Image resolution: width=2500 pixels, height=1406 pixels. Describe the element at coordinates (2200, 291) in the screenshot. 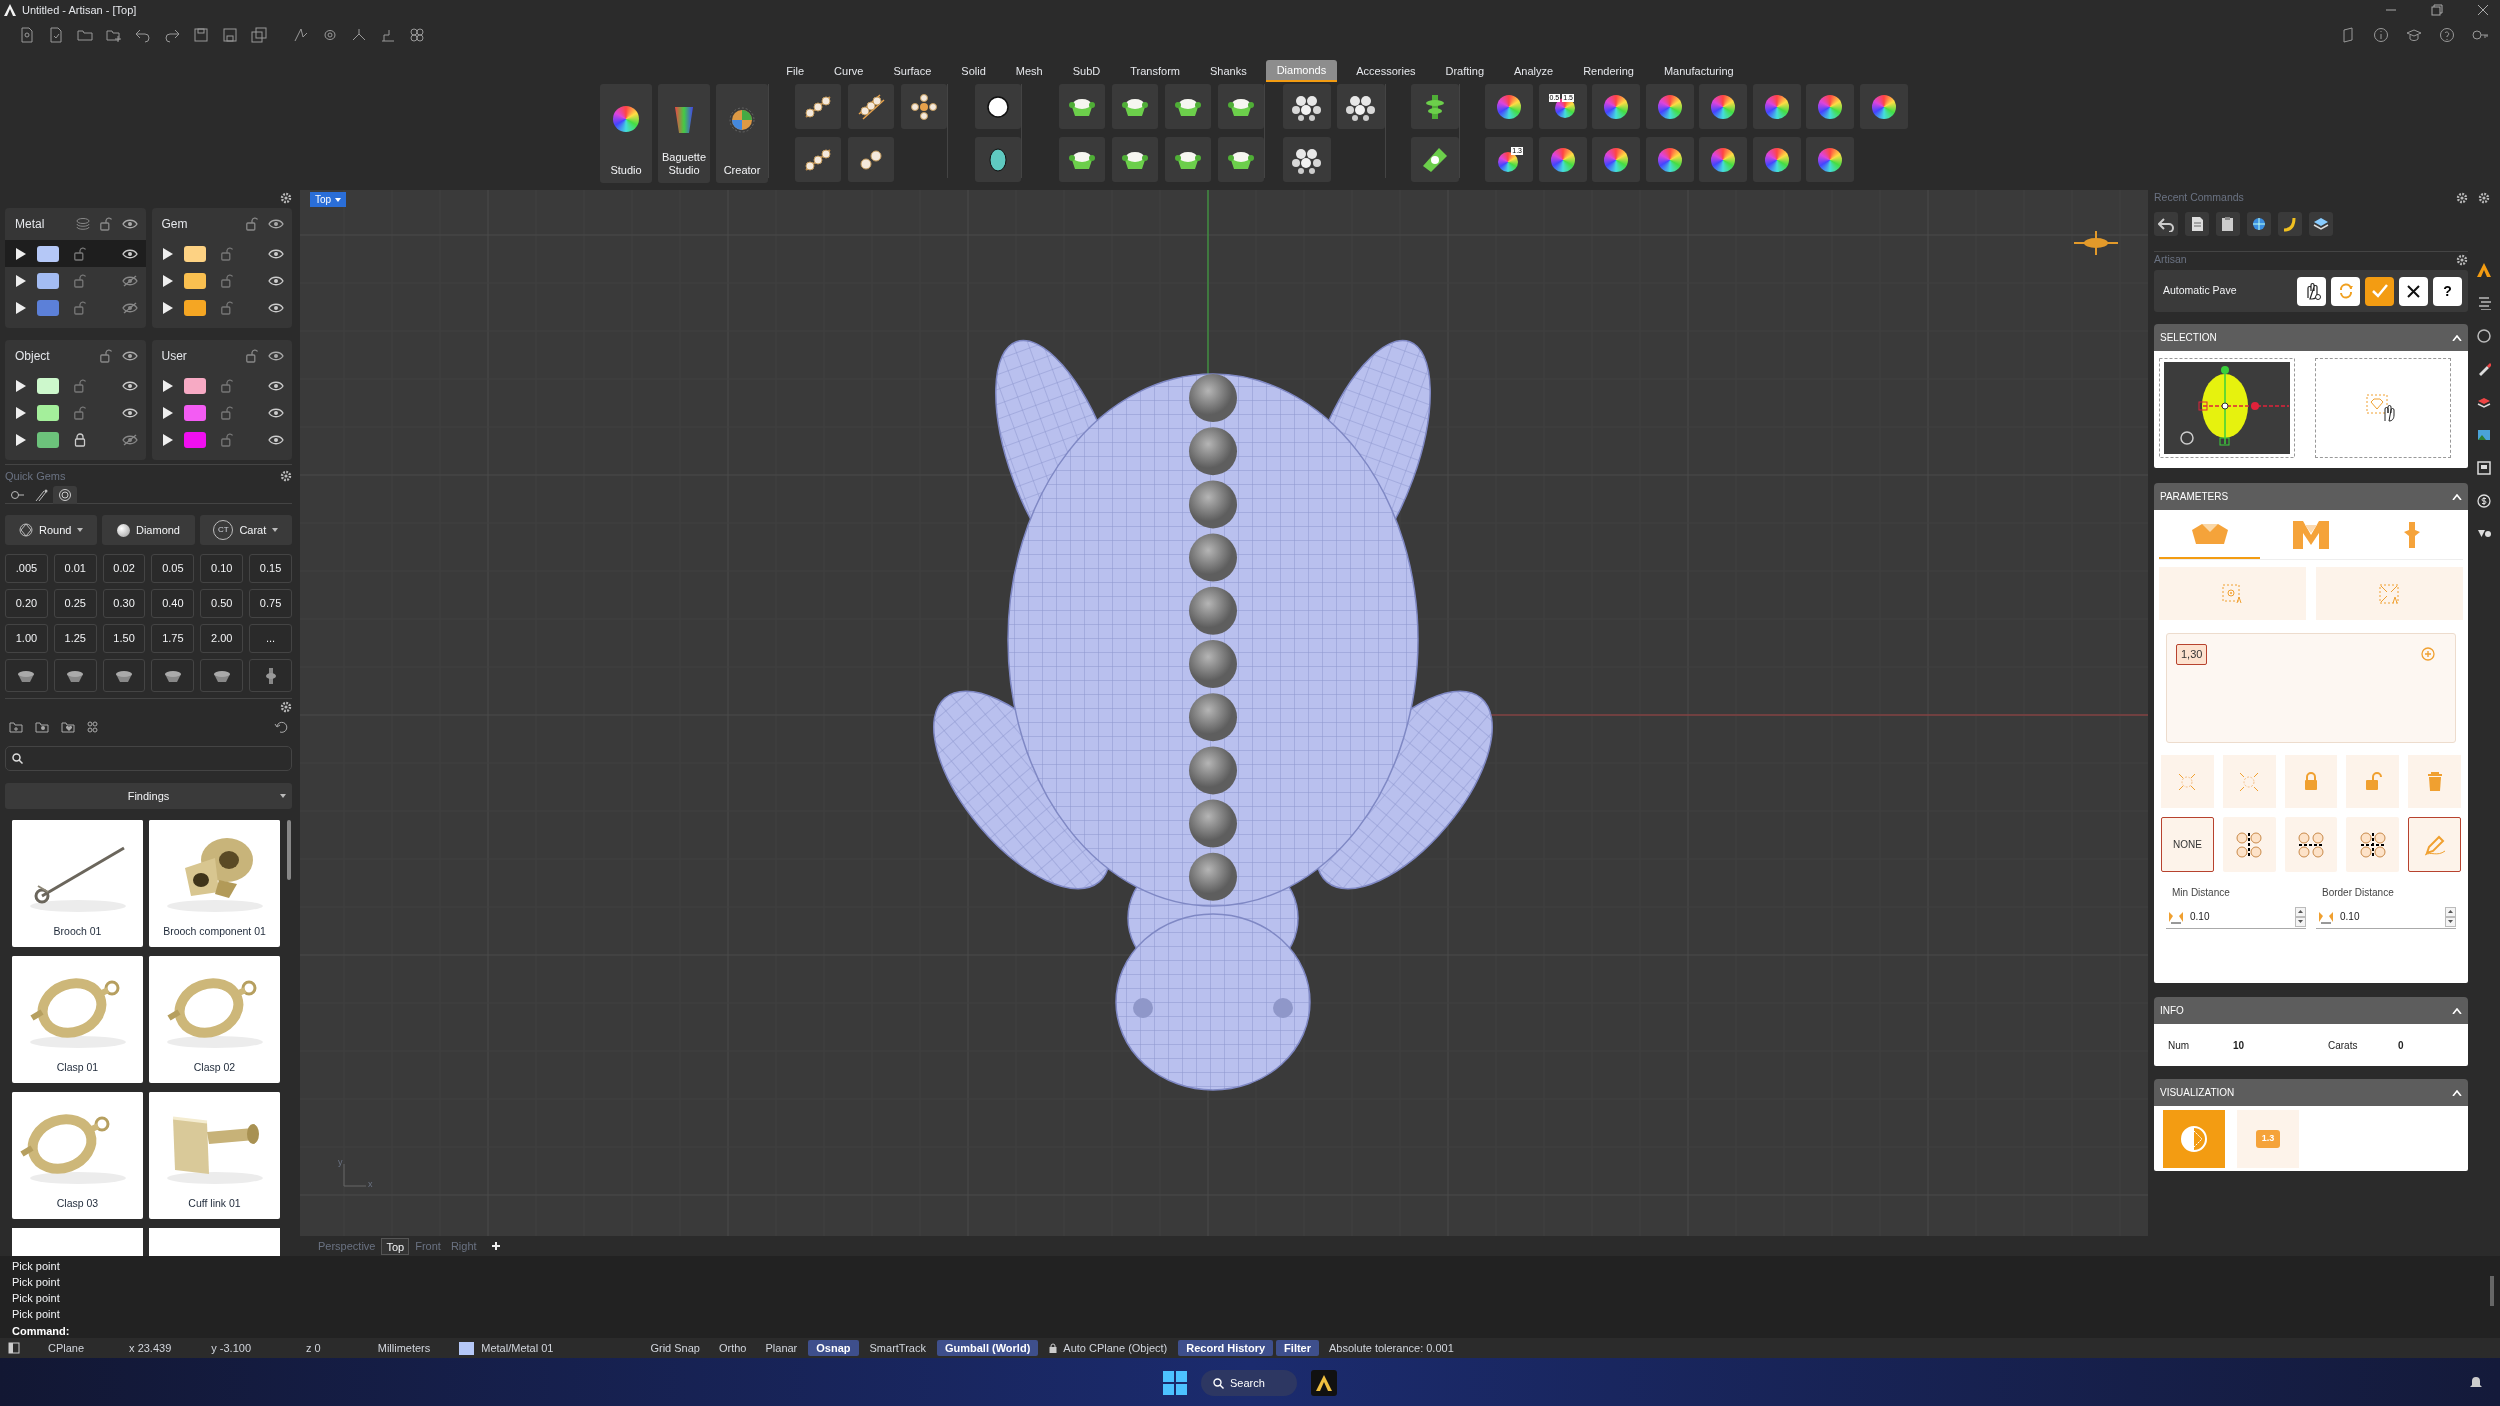

I see `command-name: Automatic Pave` at that location.